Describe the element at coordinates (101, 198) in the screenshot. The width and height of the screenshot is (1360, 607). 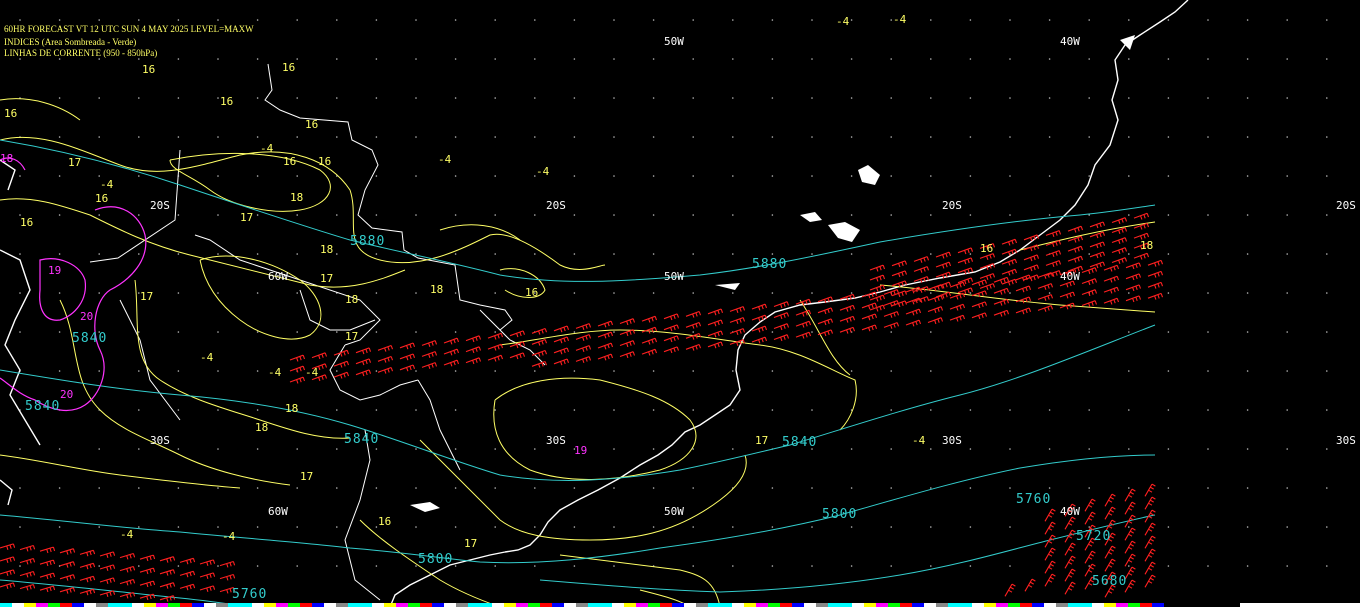
I see `index-label: 16` at that location.